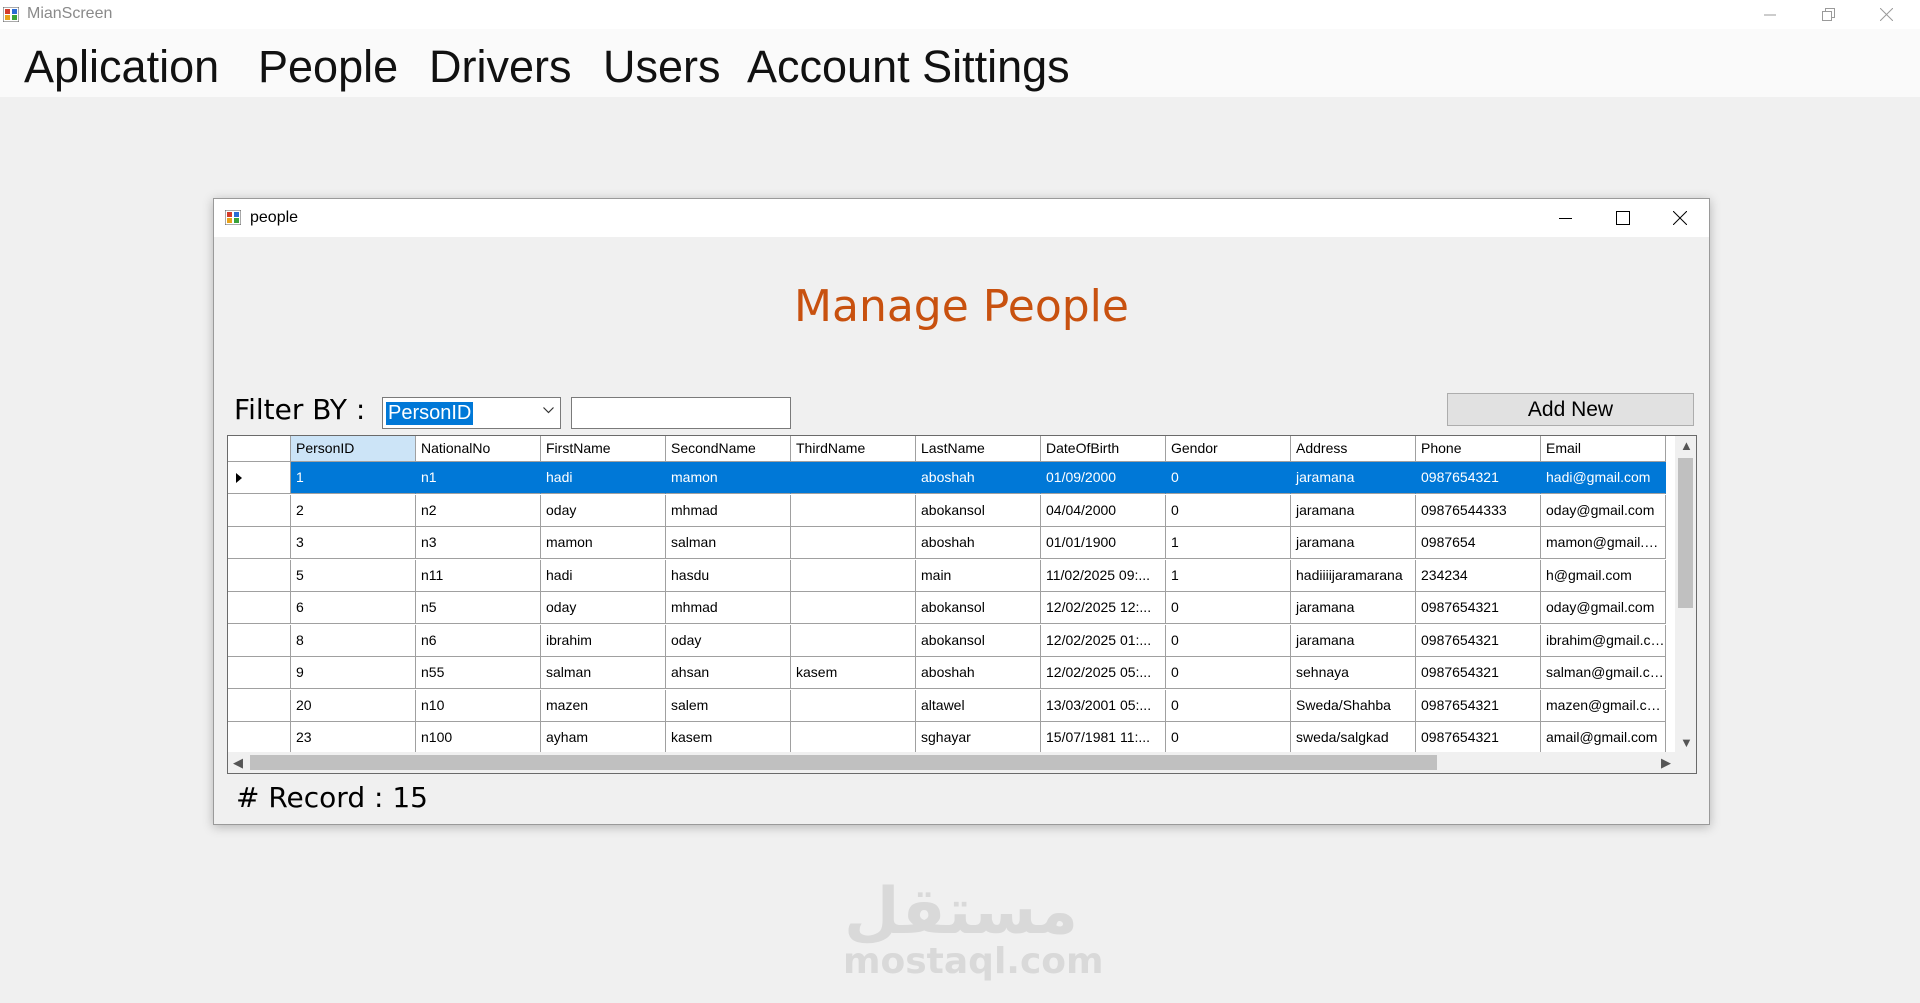 This screenshot has height=1003, width=1920. What do you see at coordinates (1353, 575) in the screenshot?
I see `cell-address: hadiiiijaramarana` at bounding box center [1353, 575].